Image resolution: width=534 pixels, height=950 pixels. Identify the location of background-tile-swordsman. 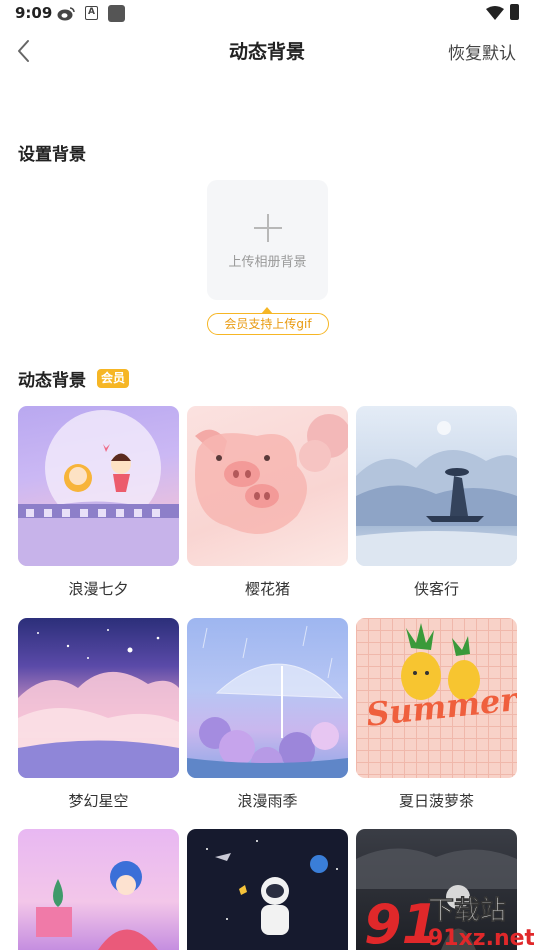
(436, 486).